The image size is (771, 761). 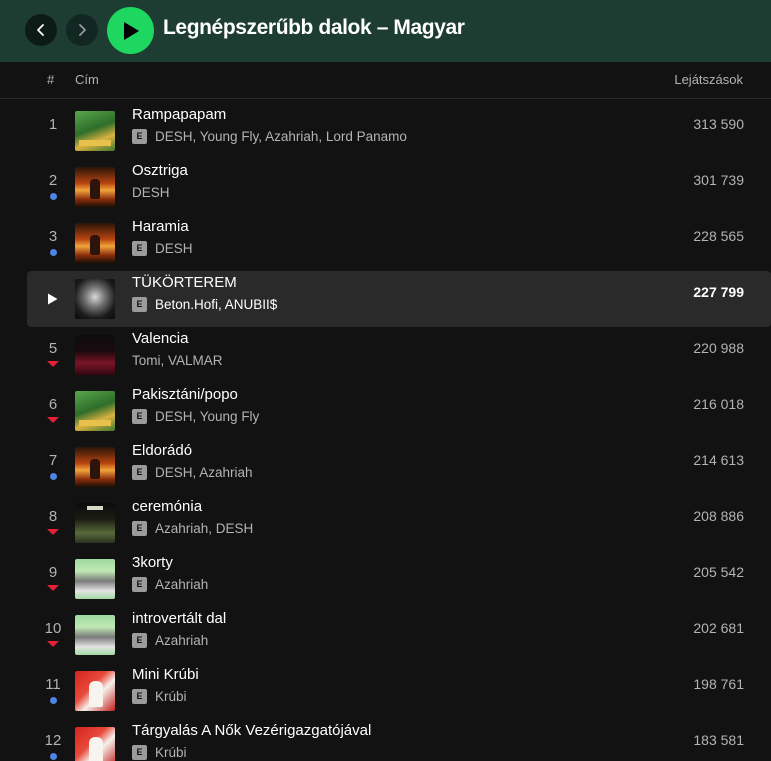 I want to click on play-button, so click(x=130, y=30).